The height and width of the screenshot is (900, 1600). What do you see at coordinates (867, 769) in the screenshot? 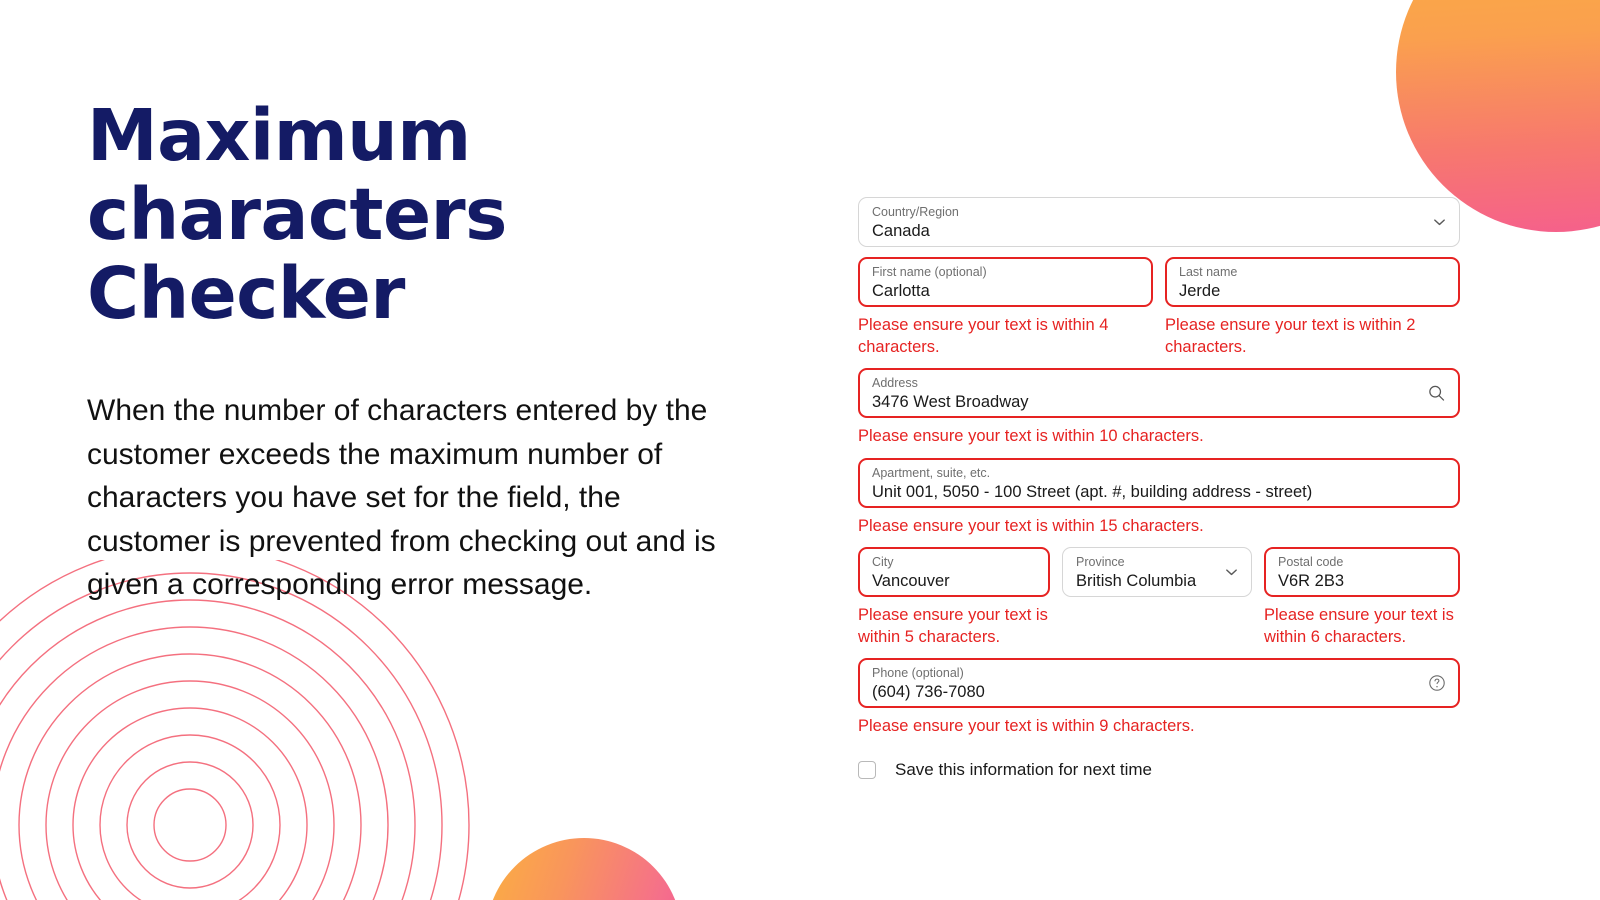
I see `save-information-checkbox` at bounding box center [867, 769].